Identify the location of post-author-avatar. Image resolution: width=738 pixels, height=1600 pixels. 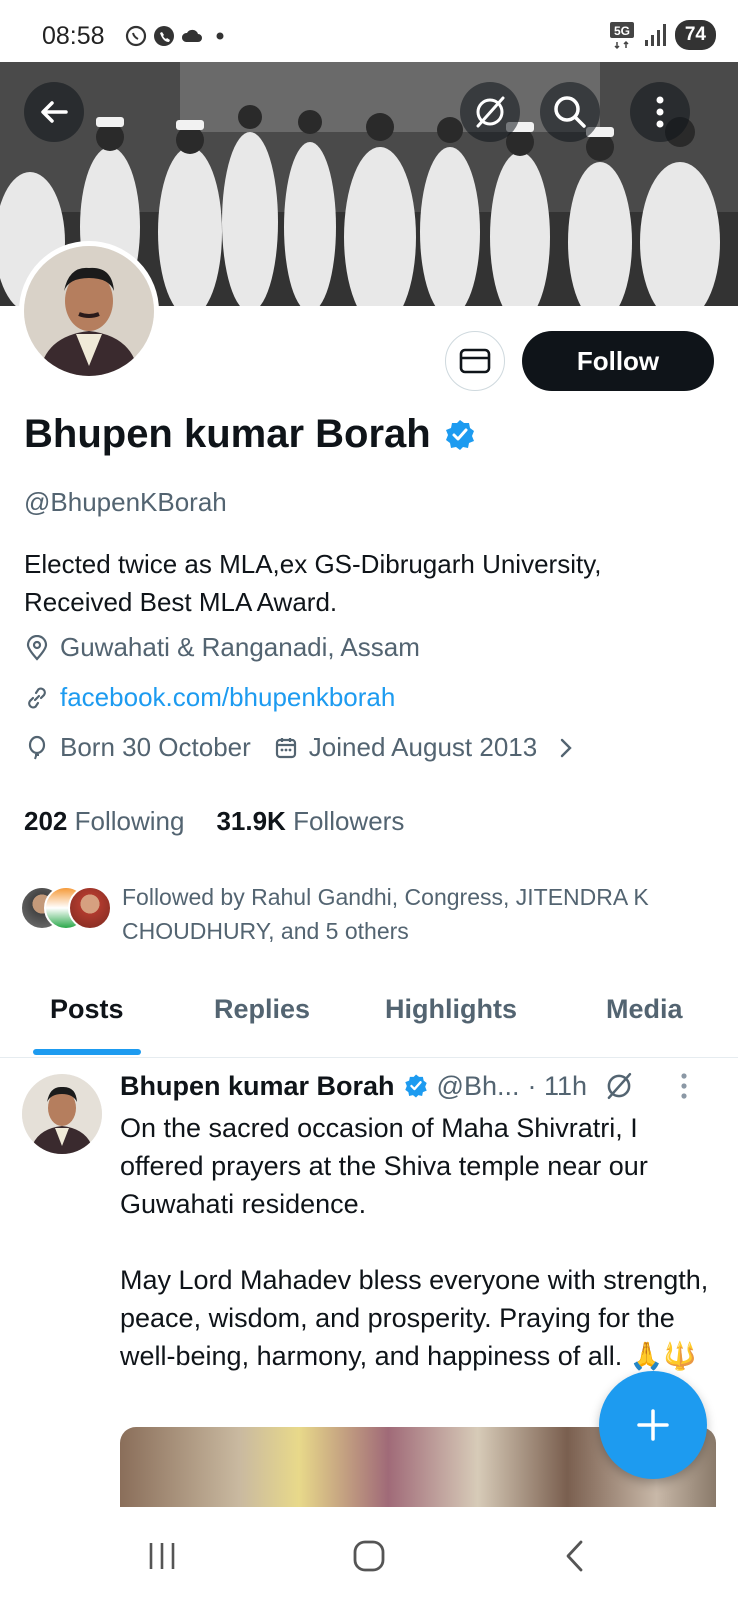
(62, 1114).